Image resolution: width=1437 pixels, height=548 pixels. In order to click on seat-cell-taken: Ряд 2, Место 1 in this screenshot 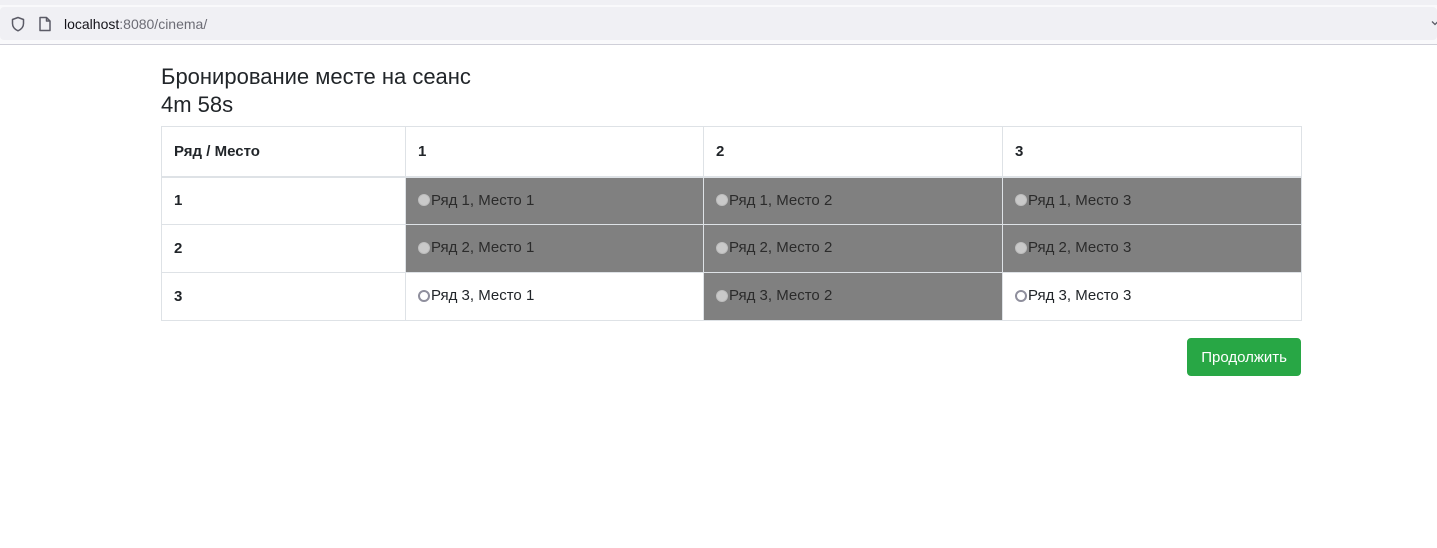, I will do `click(554, 248)`.